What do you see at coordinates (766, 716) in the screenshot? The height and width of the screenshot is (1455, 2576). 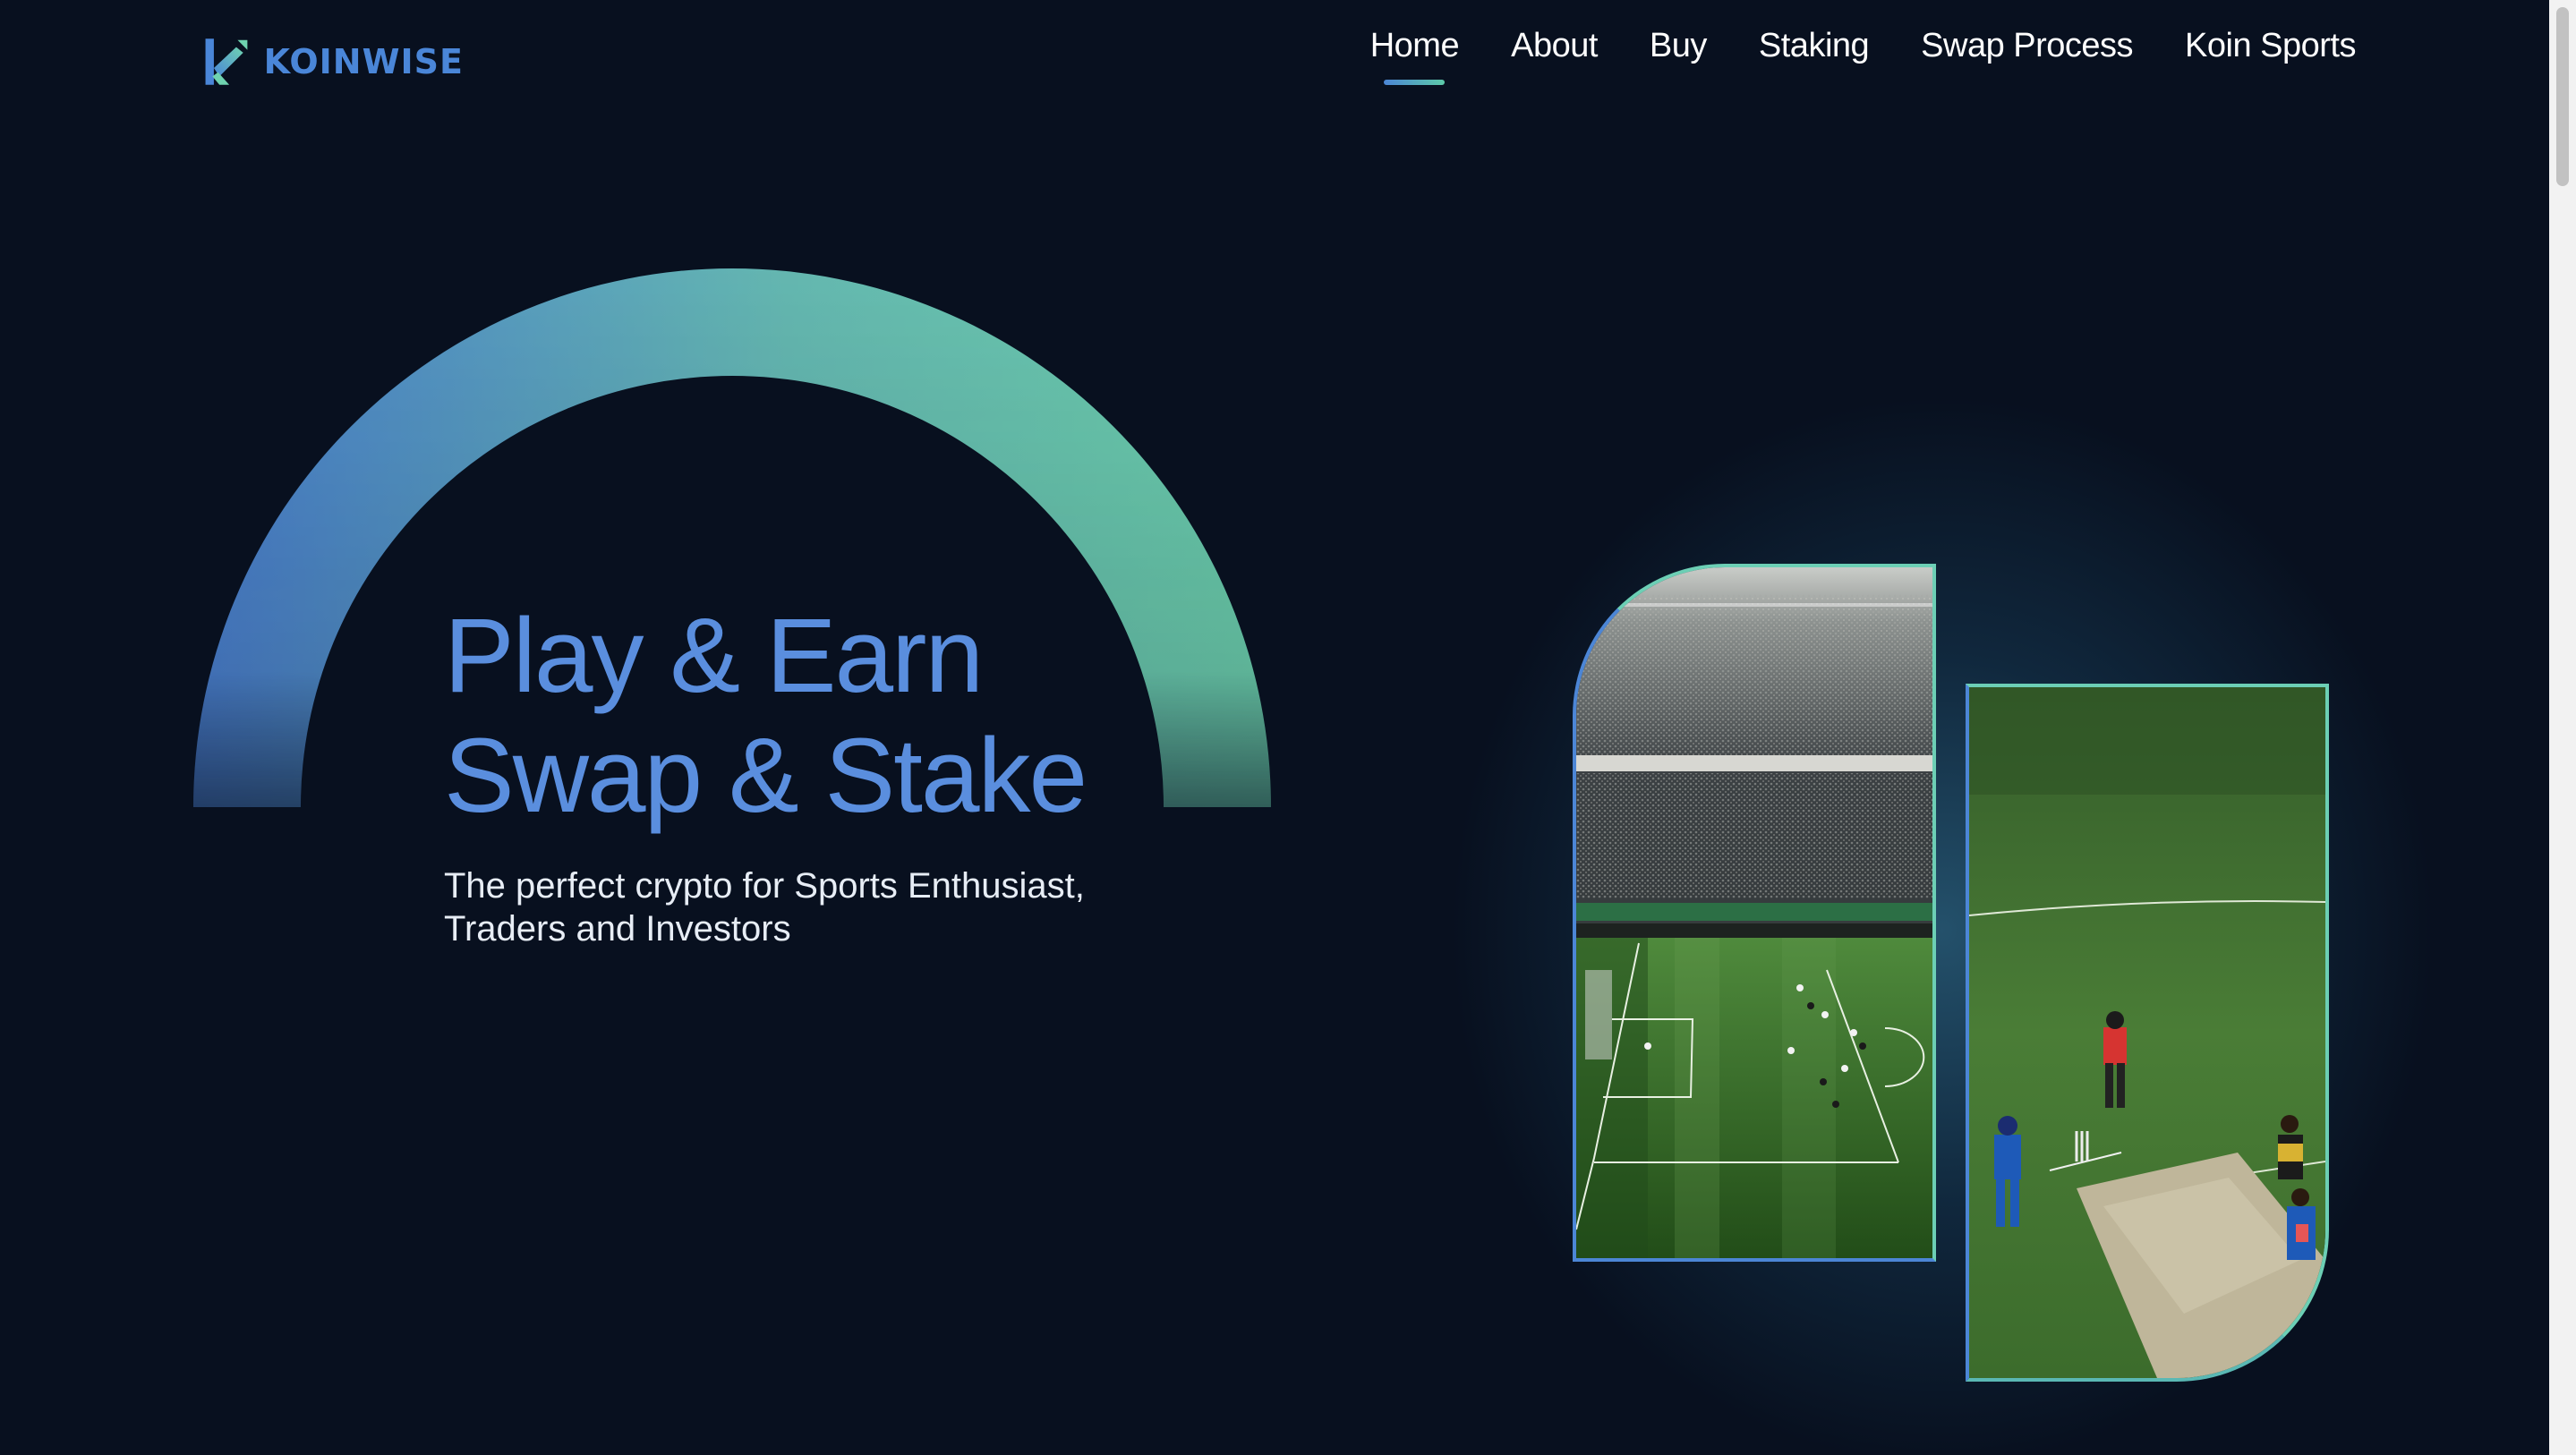 I see `hero-headline: Play & Earn Swap & Stake` at bounding box center [766, 716].